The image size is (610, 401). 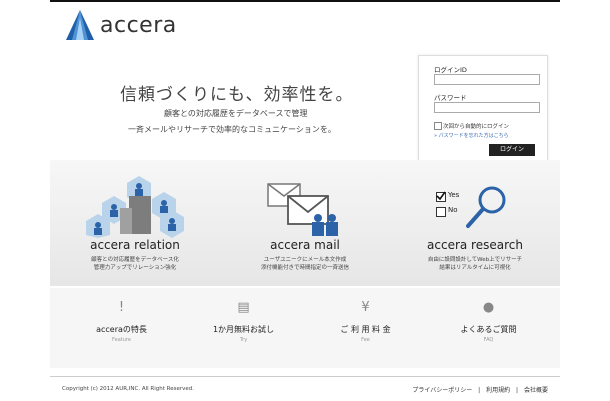 I want to click on nav-feature-title: acceraの特長, so click(x=121, y=329).